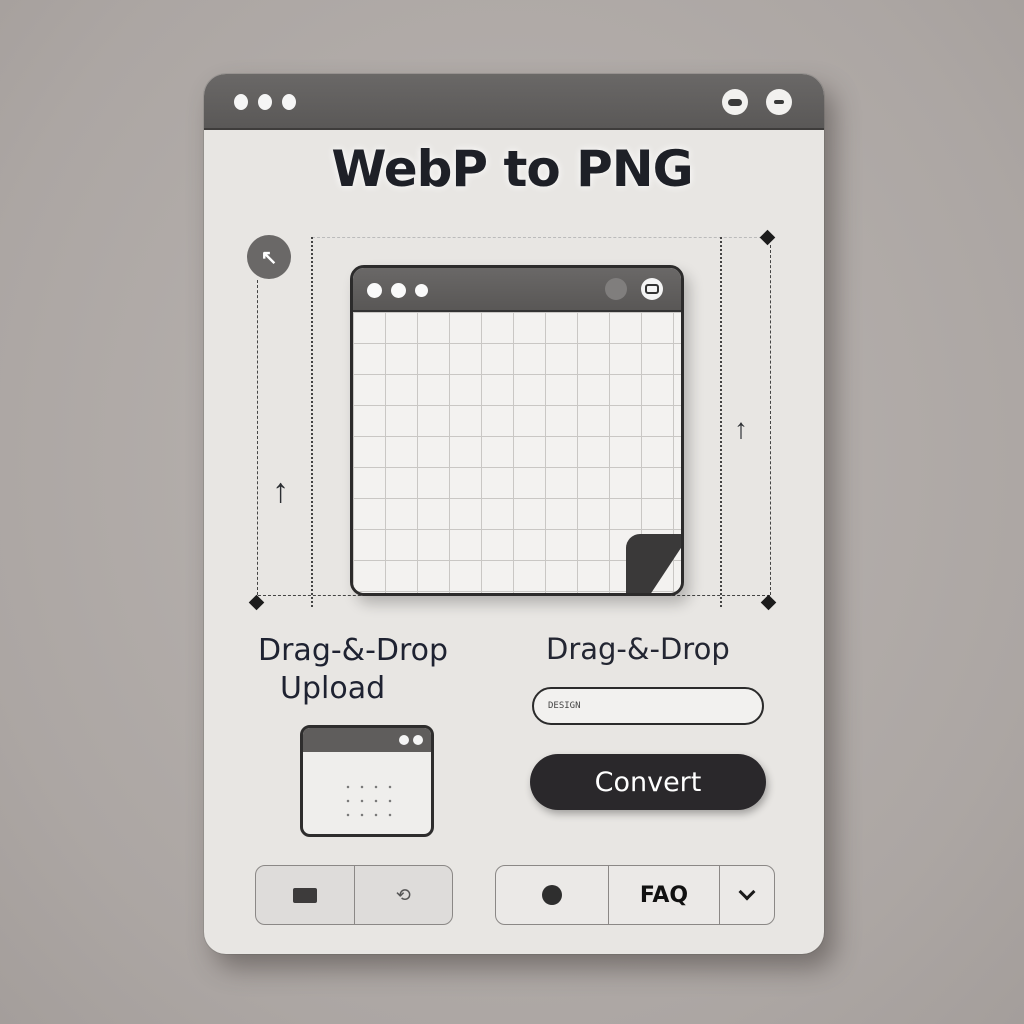 This screenshot has width=1024, height=1024. I want to click on cursor-button: ↖, so click(269, 257).